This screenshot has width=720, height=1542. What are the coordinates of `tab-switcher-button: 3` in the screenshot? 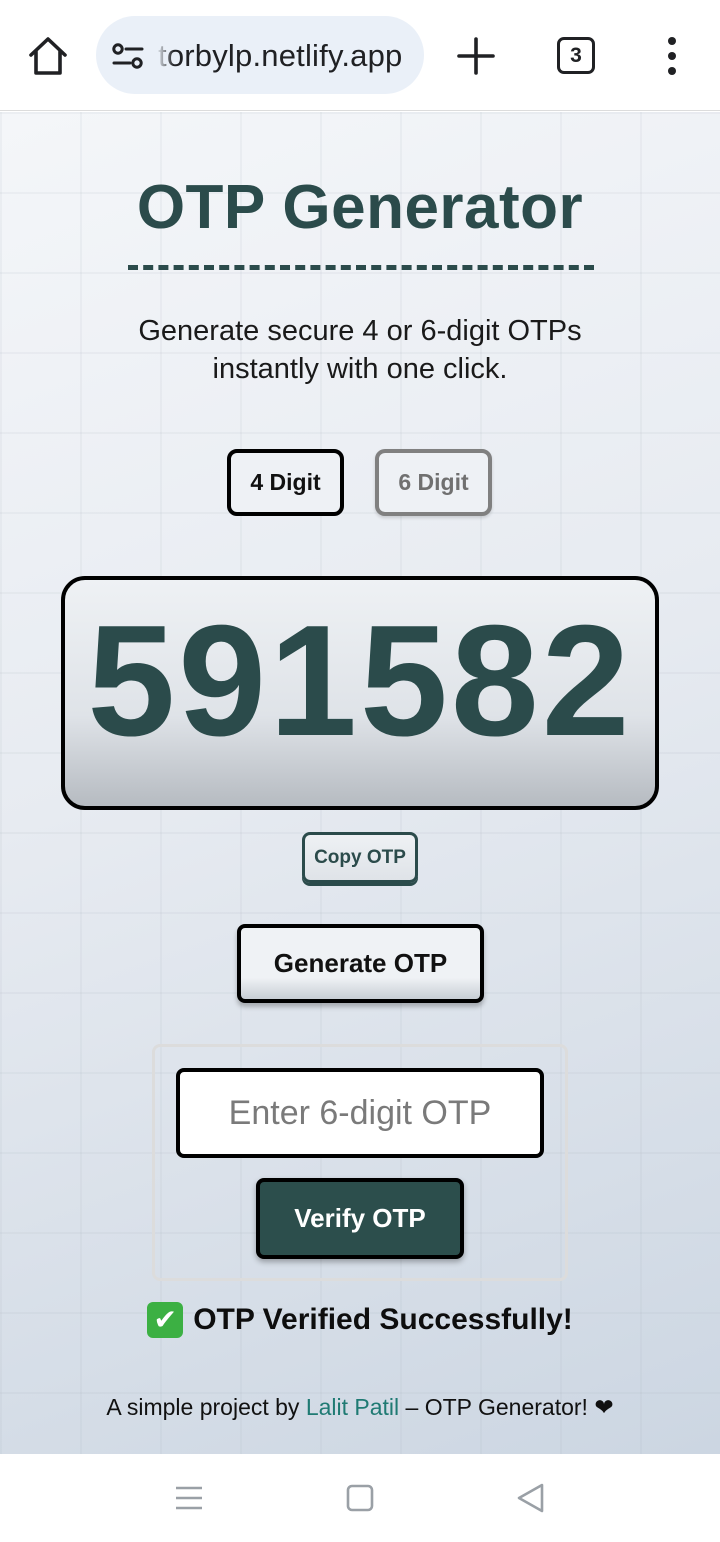 It's located at (576, 55).